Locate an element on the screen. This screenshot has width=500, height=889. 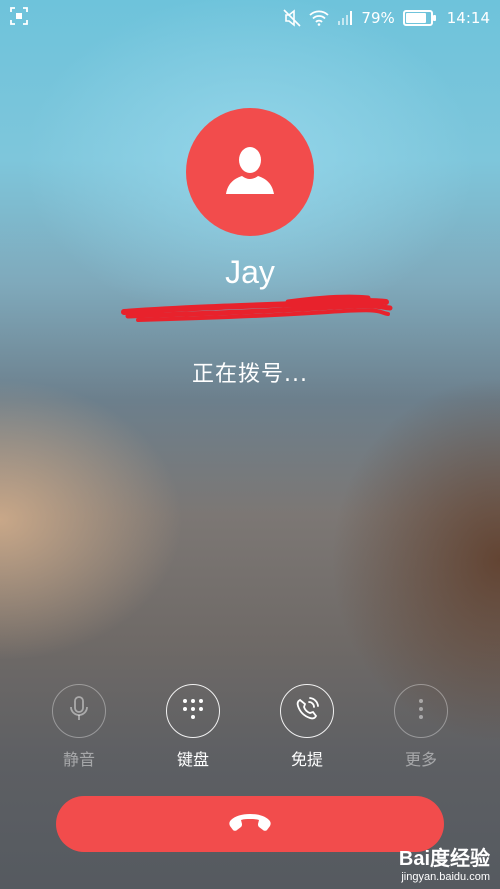
battery-icon is located at coordinates (419, 18).